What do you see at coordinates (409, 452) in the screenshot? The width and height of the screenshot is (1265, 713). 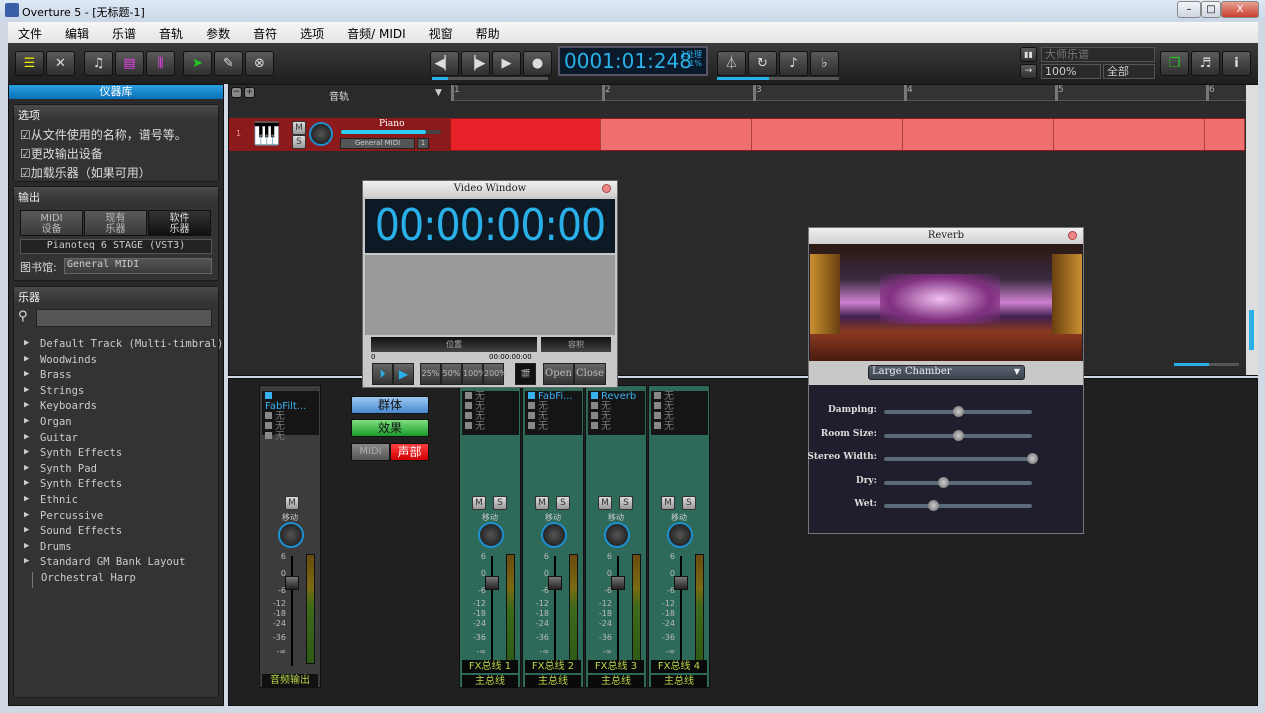 I see `parts-button: 声部` at bounding box center [409, 452].